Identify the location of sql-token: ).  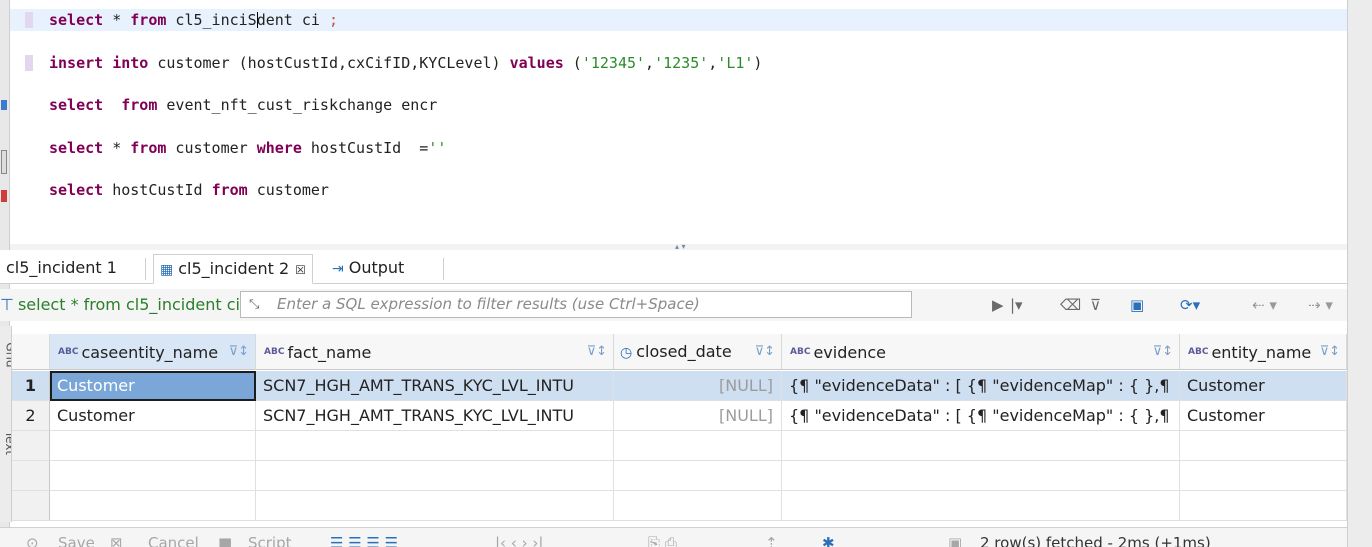
(758, 63).